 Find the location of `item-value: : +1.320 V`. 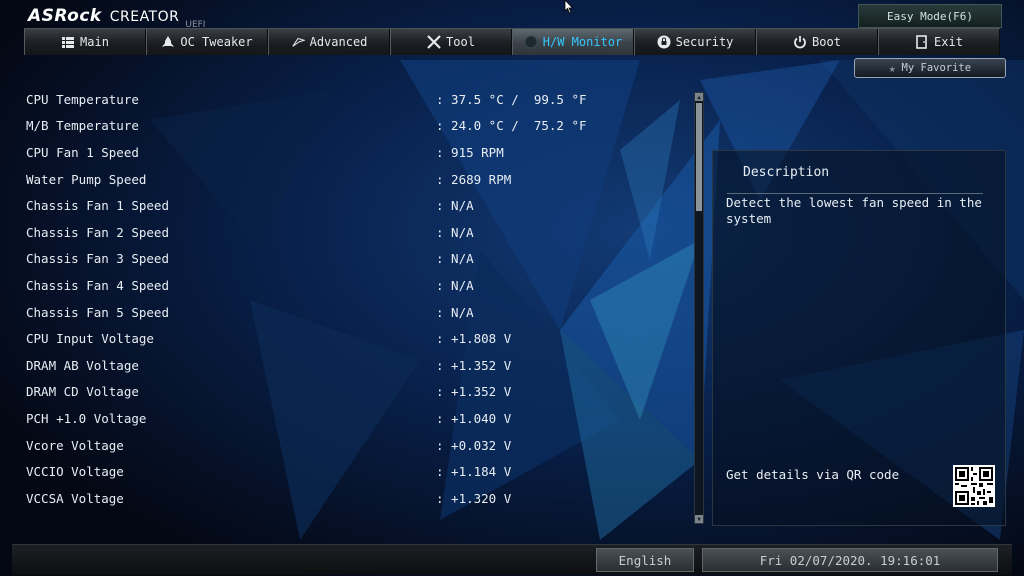

item-value: : +1.320 V is located at coordinates (474, 498).